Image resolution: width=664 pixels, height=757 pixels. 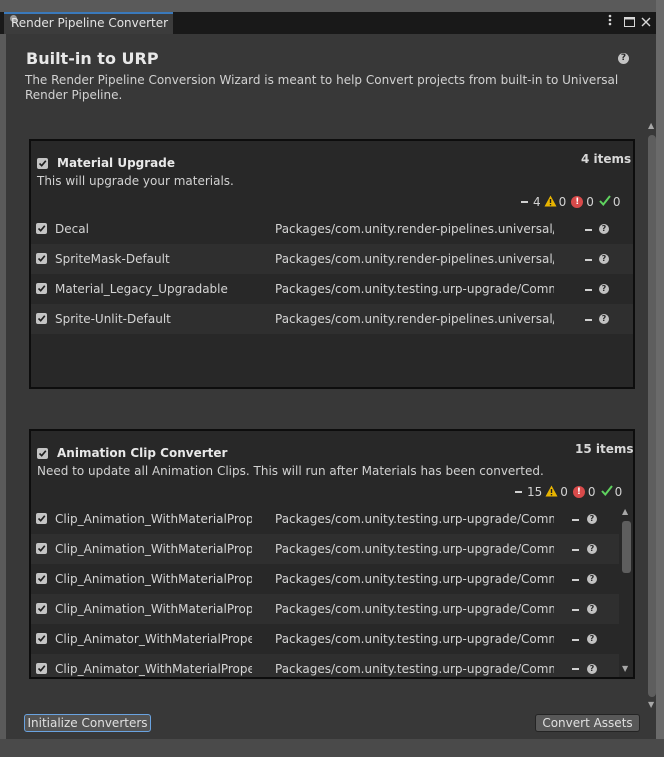 I want to click on section-status-summary: 4 0 ! 0 0, so click(x=571, y=202).